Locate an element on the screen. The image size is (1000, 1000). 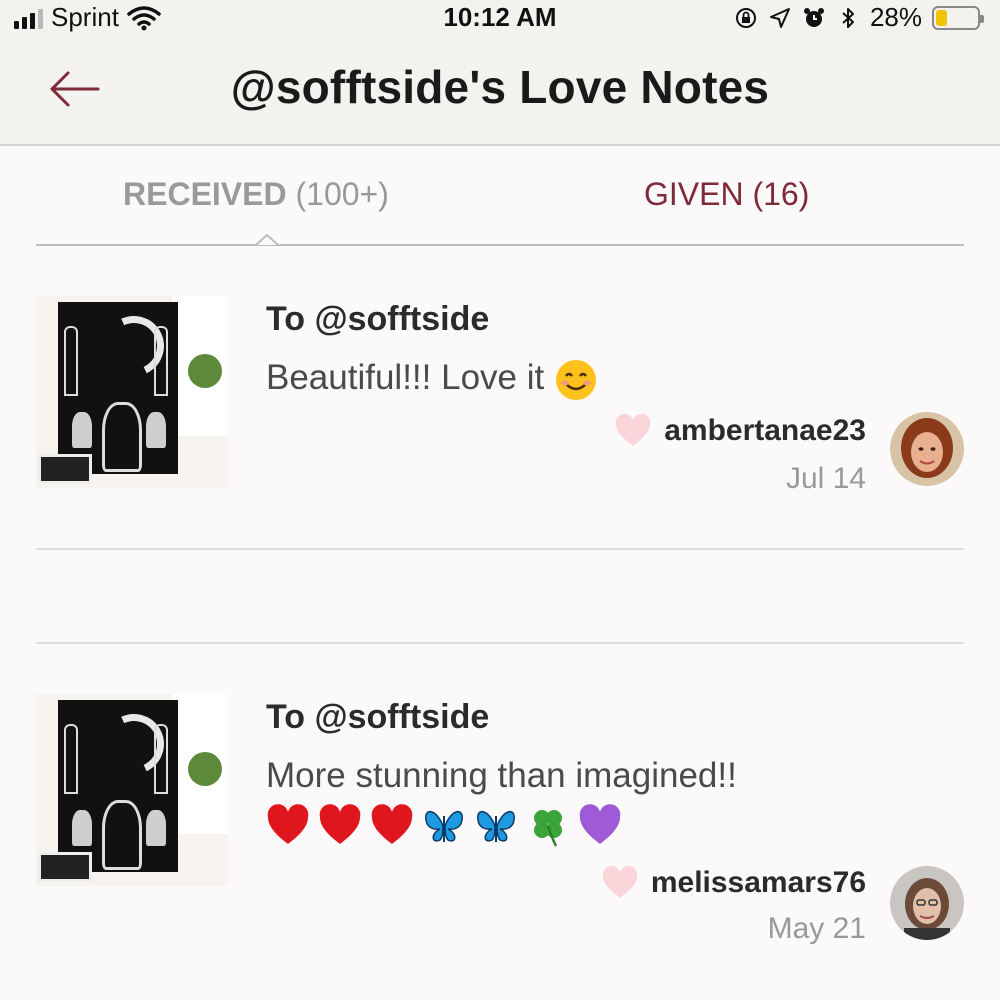
battery-level is located at coordinates (941, 17).